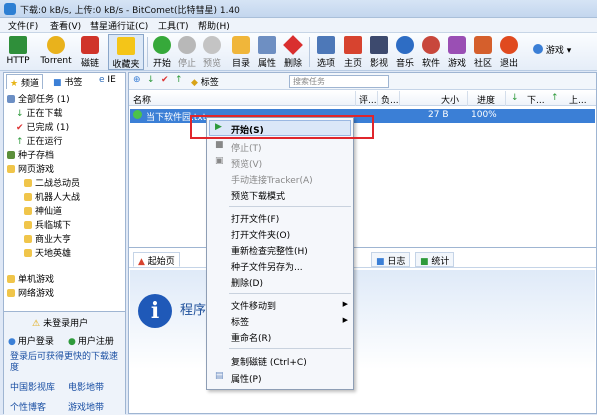 This screenshot has width=597, height=415. I want to click on tree-game-item: 商业大亨, so click(47, 240).